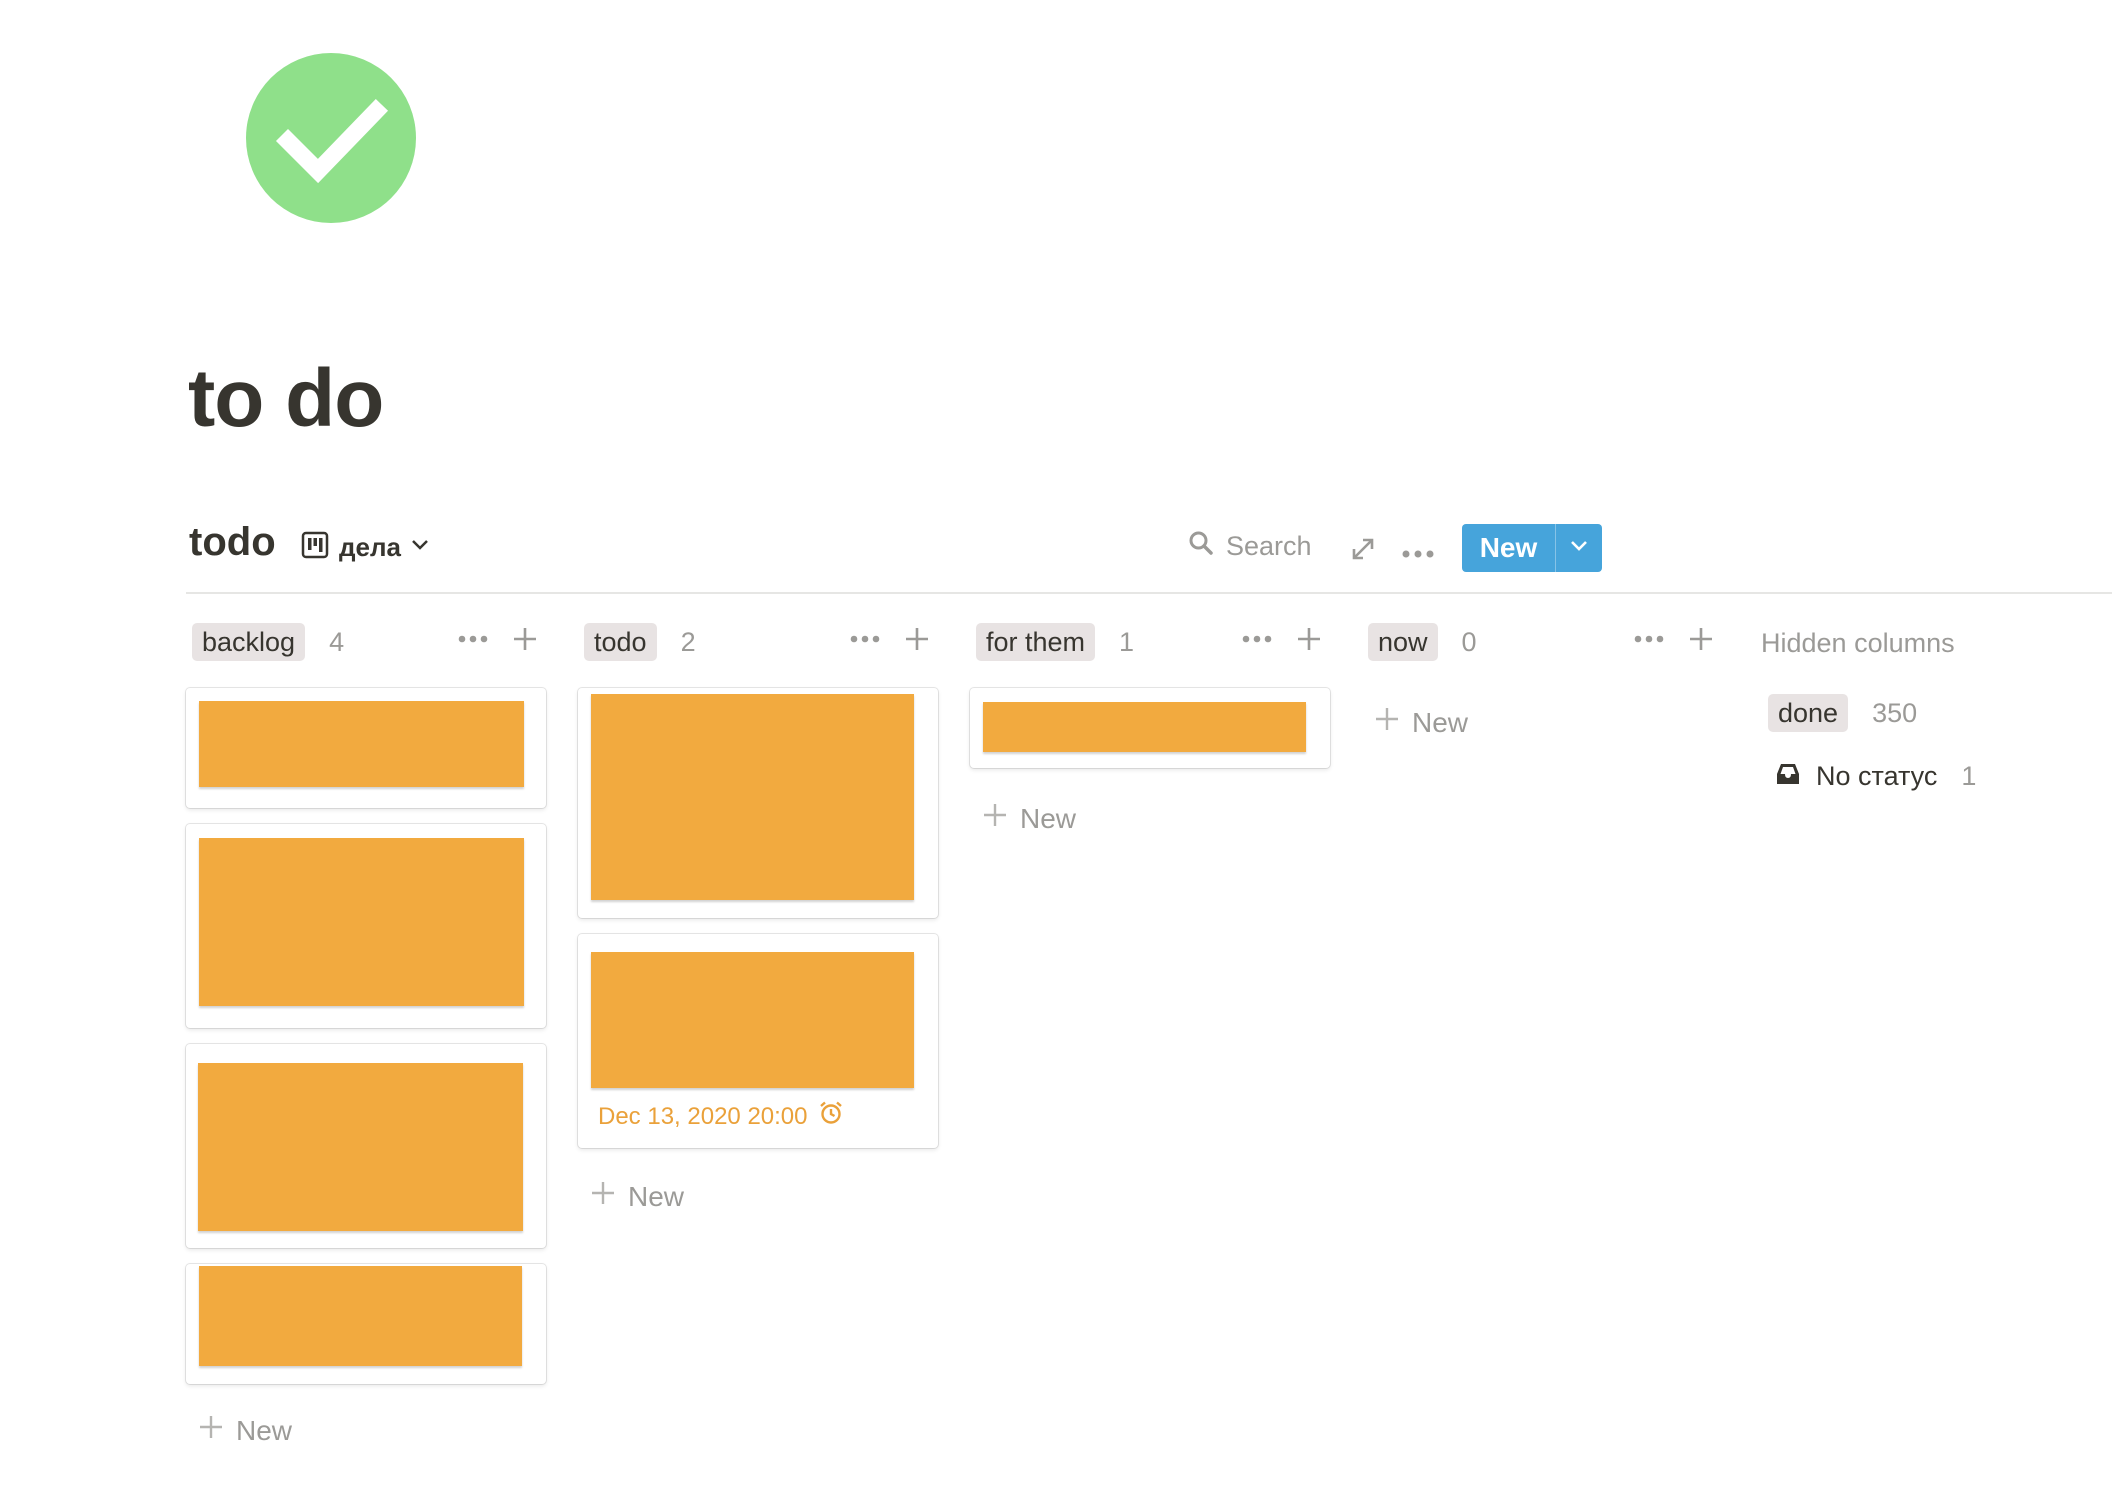 This screenshot has width=2112, height=1500. I want to click on header-divider, so click(1149, 593).